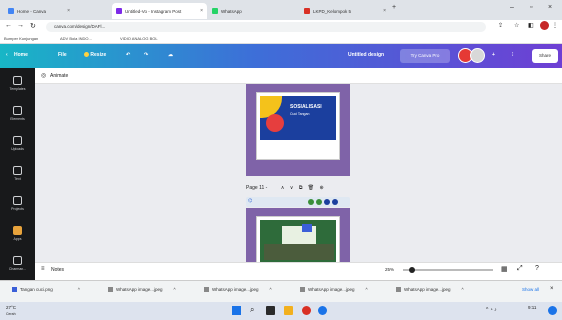 The width and height of the screenshot is (562, 320). Describe the element at coordinates (311, 188) in the screenshot. I see `delete-icon: 🗑` at that location.